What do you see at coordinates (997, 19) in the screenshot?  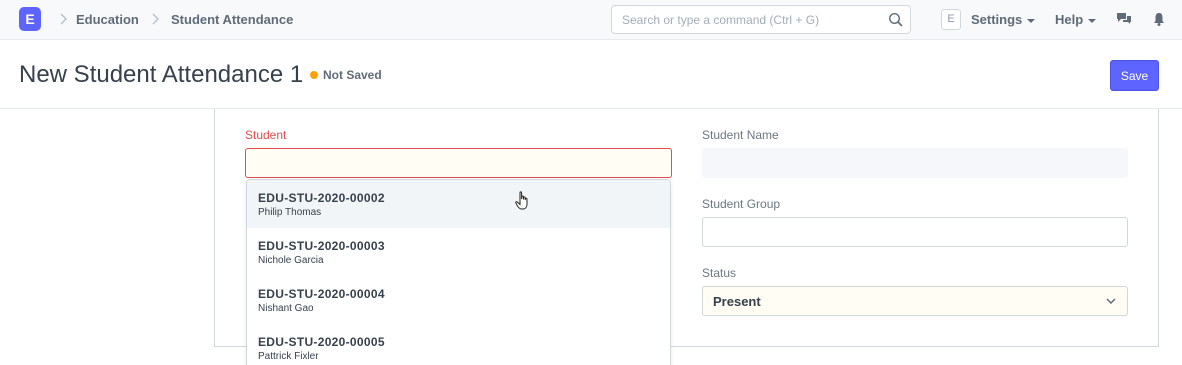 I see `settings-label: Settings` at bounding box center [997, 19].